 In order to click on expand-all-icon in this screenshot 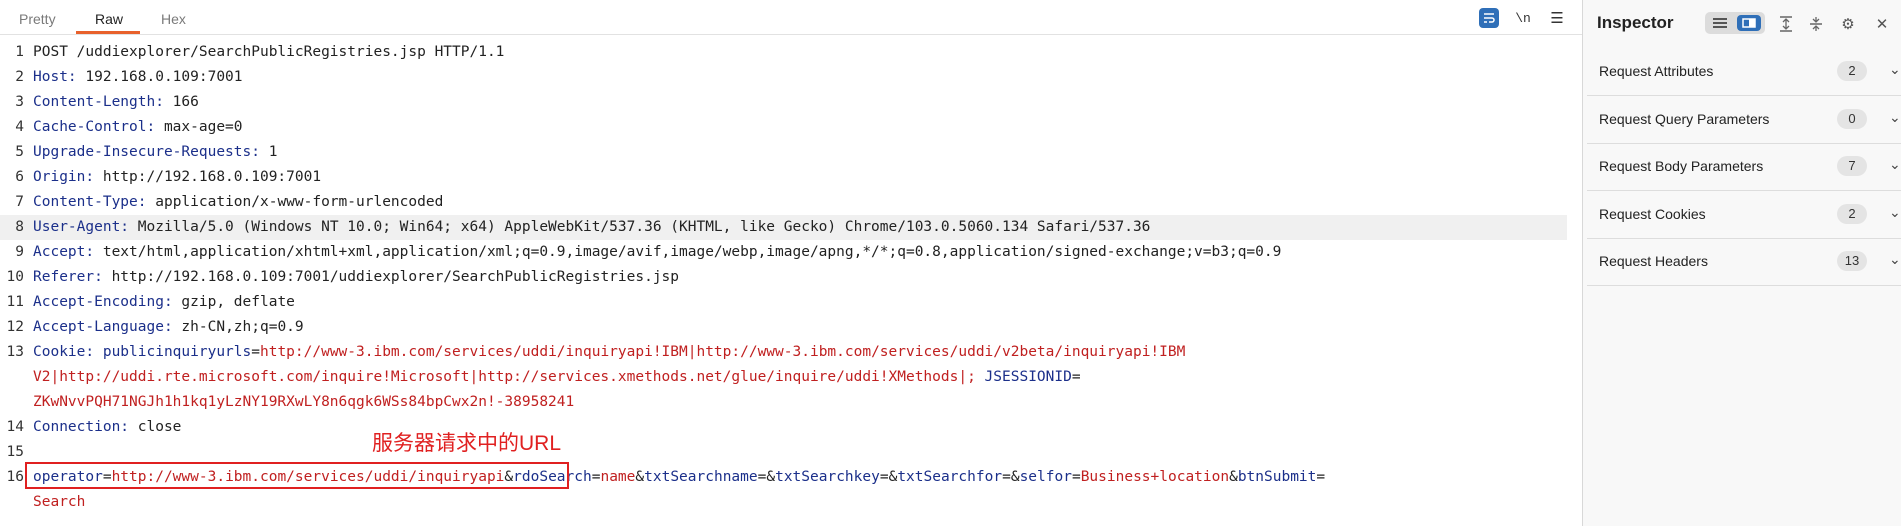, I will do `click(1786, 24)`.